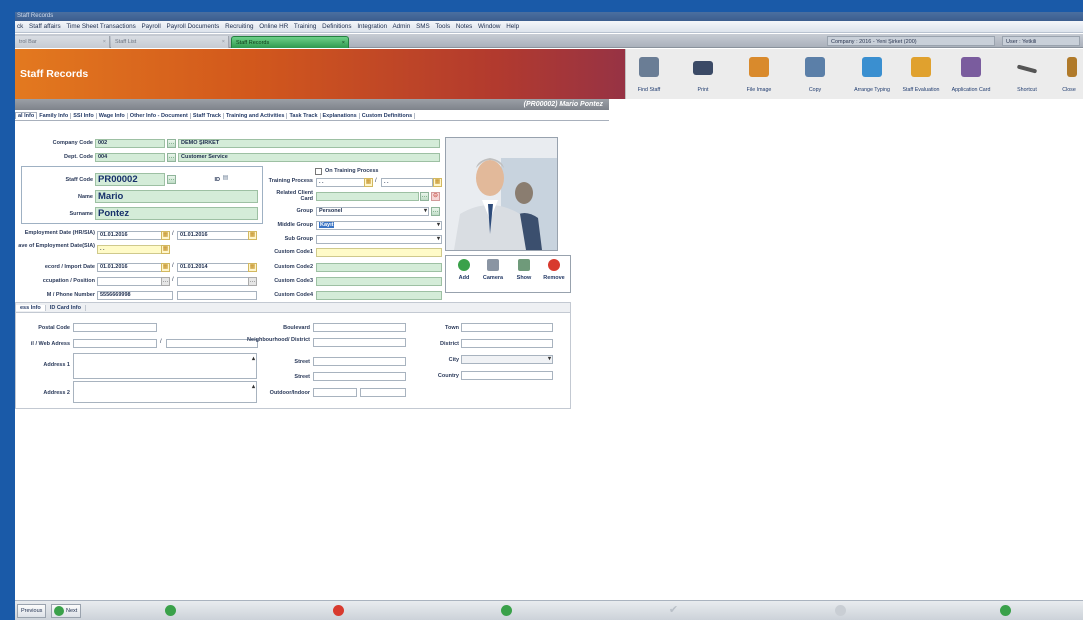 The image size is (1083, 620). What do you see at coordinates (507, 343) in the screenshot?
I see `district-input` at bounding box center [507, 343].